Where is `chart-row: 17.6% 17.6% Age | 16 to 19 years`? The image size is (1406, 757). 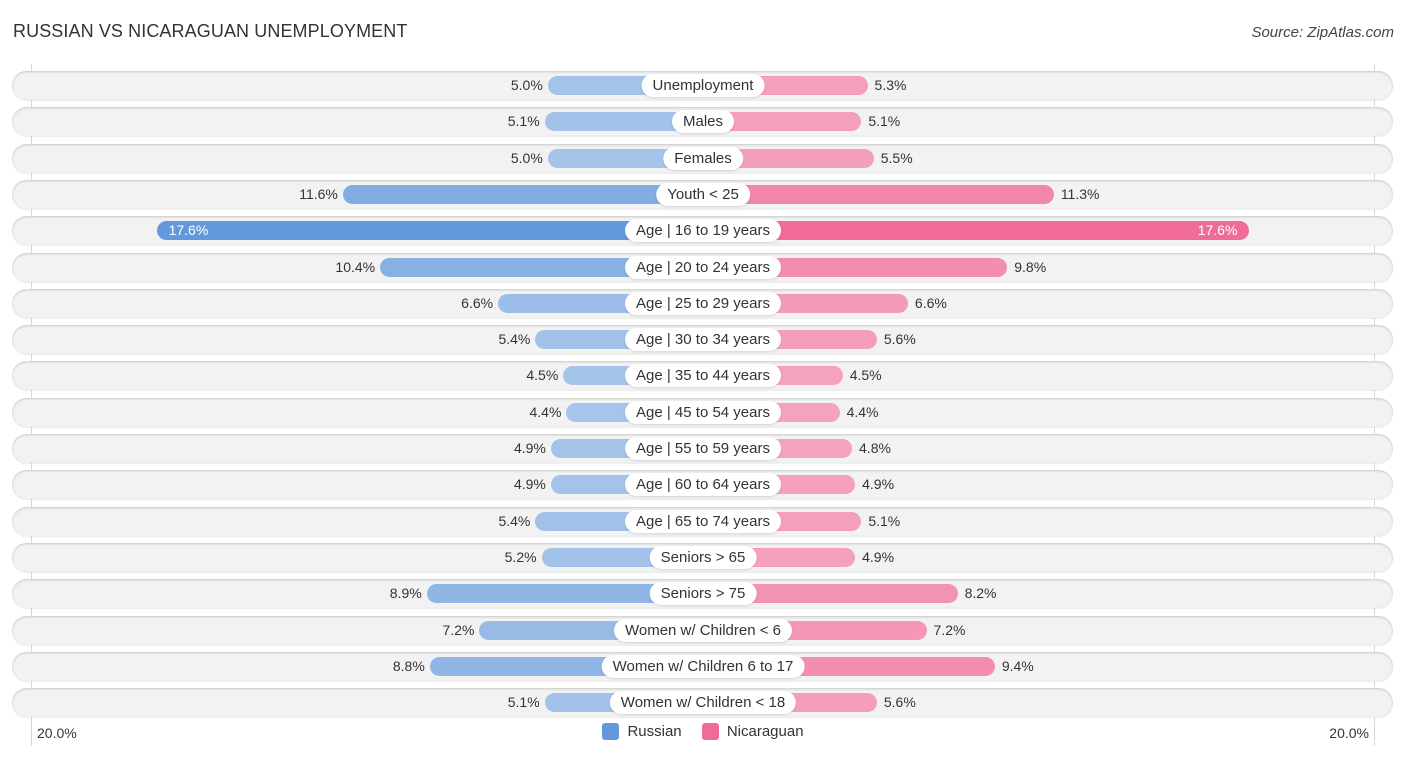
chart-row: 17.6% 17.6% Age | 16 to 19 years is located at coordinates (702, 231).